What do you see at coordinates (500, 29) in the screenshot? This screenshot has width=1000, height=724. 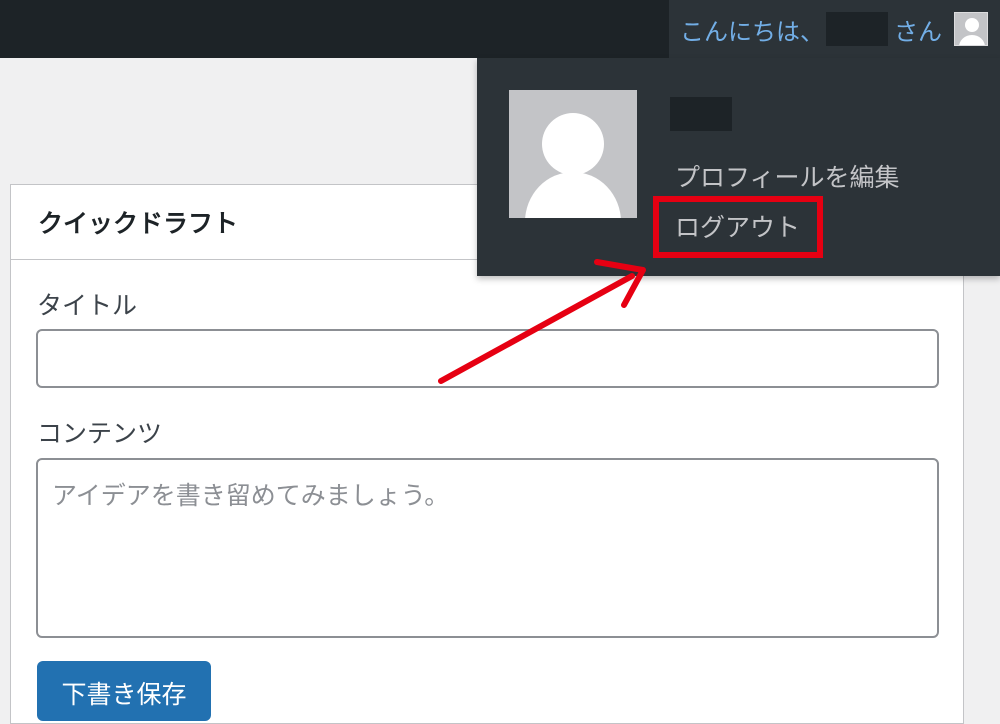 I see `admin-bar: こんにちは、 さん` at bounding box center [500, 29].